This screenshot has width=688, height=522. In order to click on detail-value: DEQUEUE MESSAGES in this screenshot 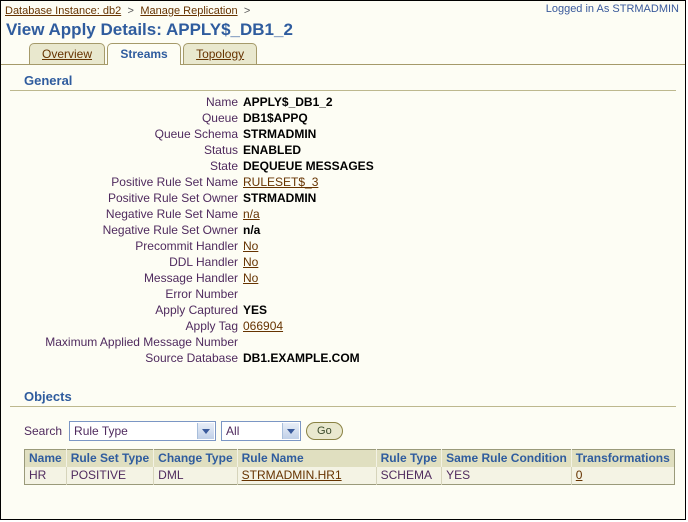, I will do `click(308, 166)`.